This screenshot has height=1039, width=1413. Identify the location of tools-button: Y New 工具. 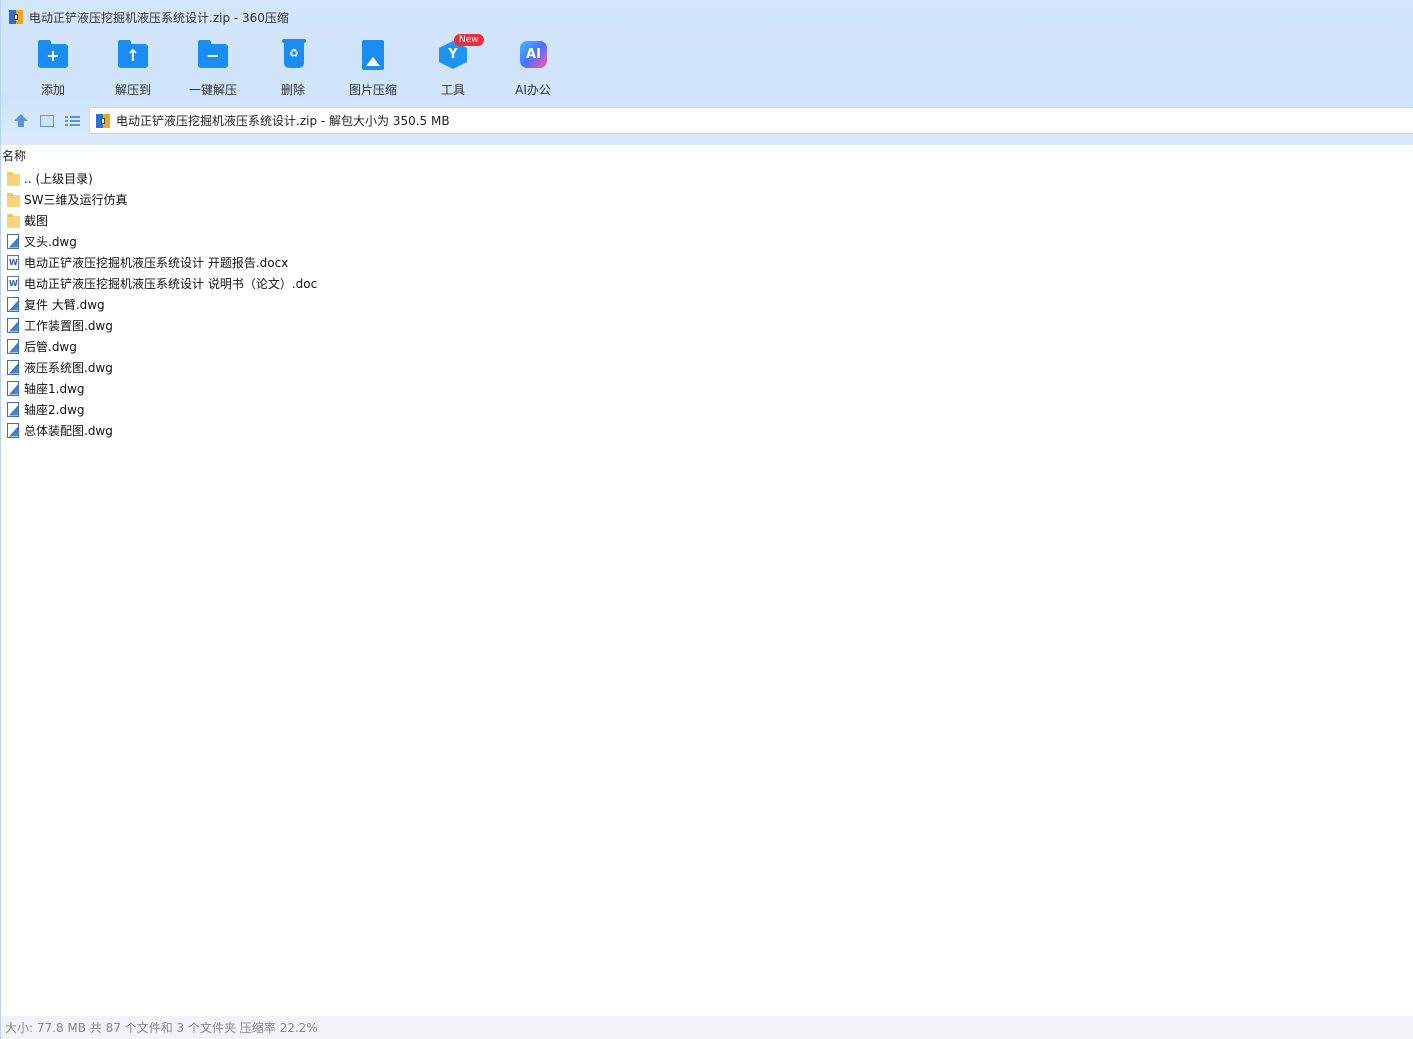
(453, 66).